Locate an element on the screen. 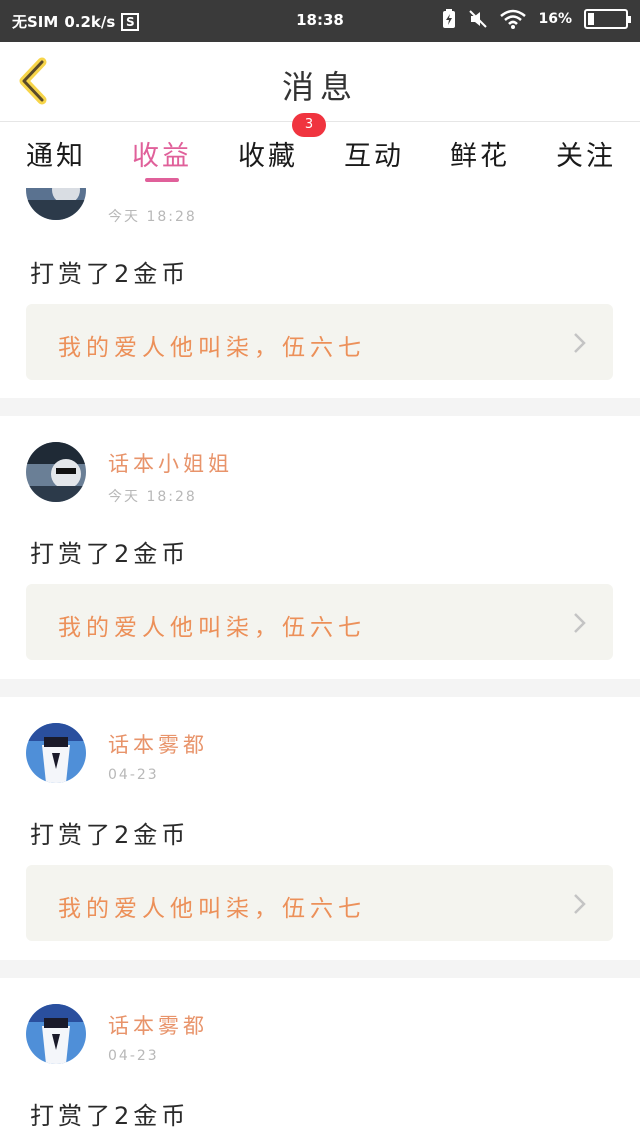 This screenshot has width=640, height=1138. battery-percent: 16% is located at coordinates (555, 19).